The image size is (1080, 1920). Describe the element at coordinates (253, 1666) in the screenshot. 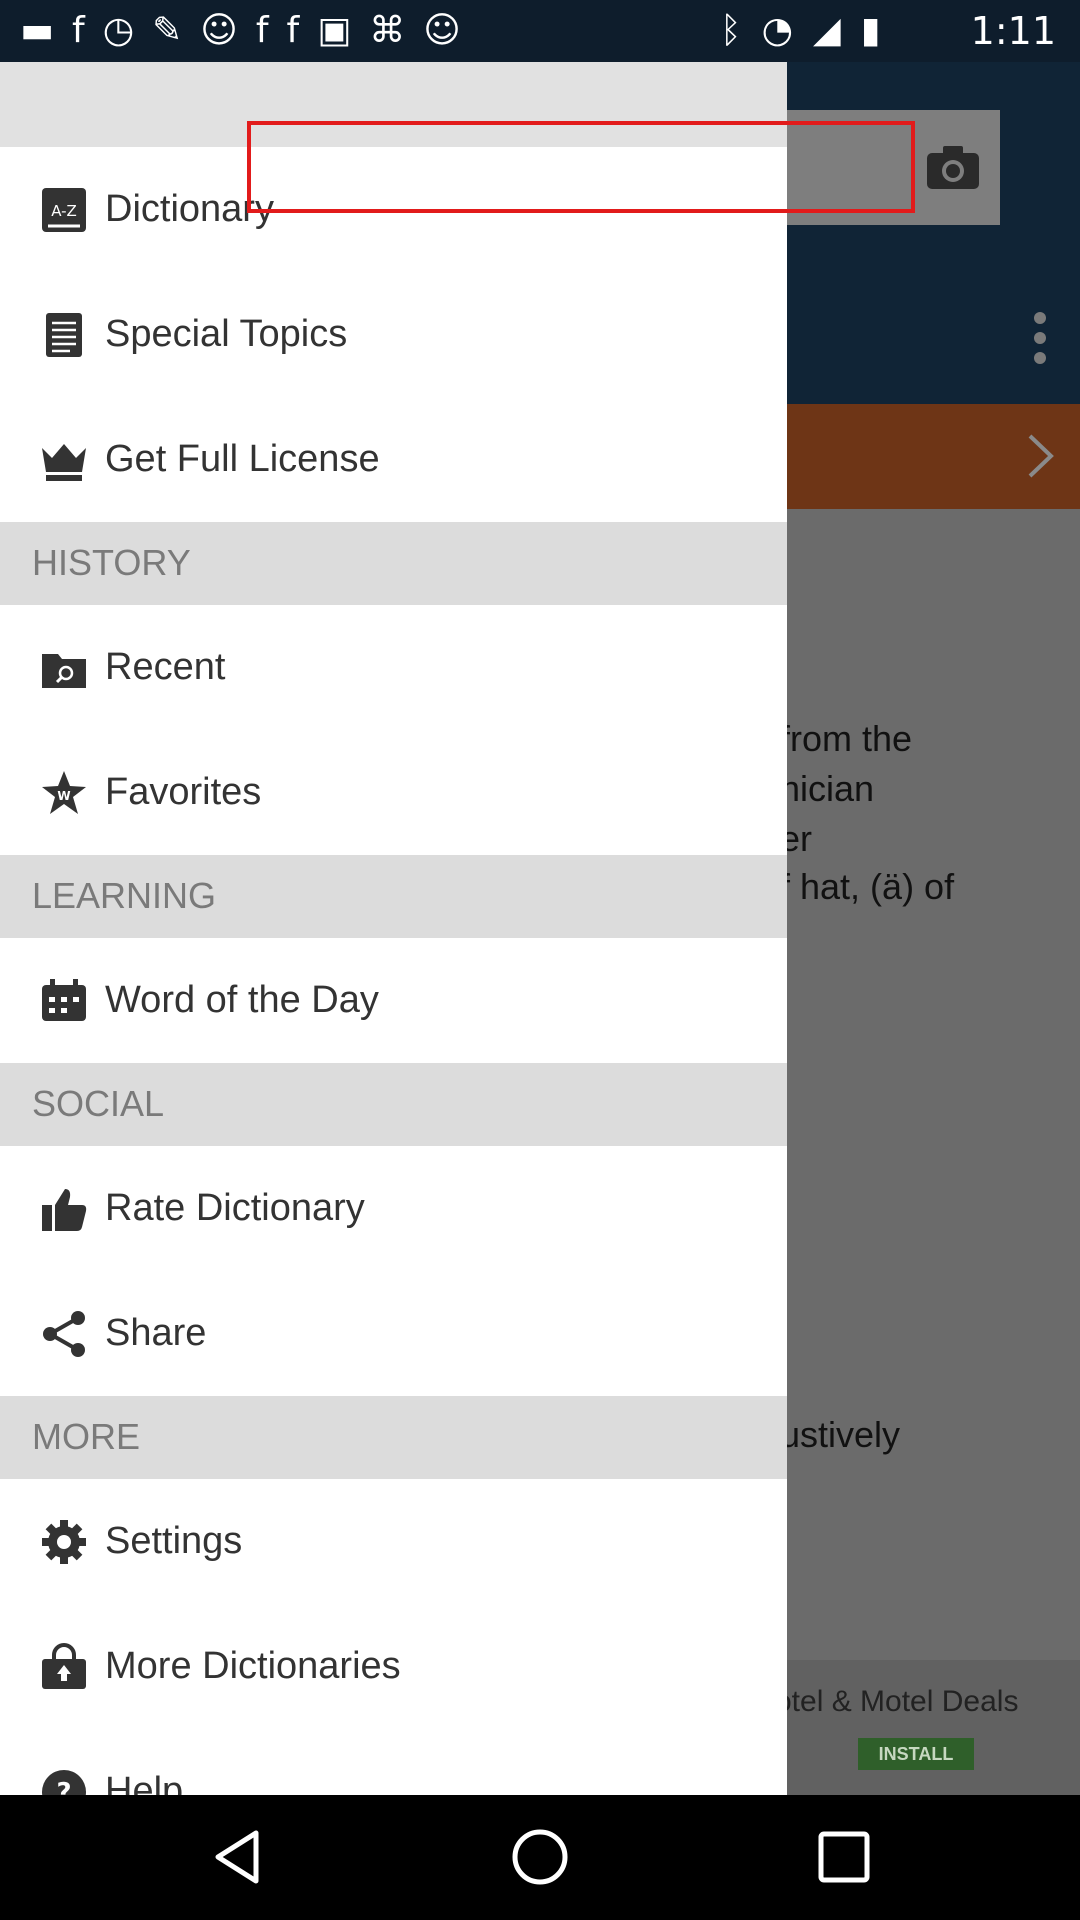

I see `menu-item-label: More Dictionaries` at that location.